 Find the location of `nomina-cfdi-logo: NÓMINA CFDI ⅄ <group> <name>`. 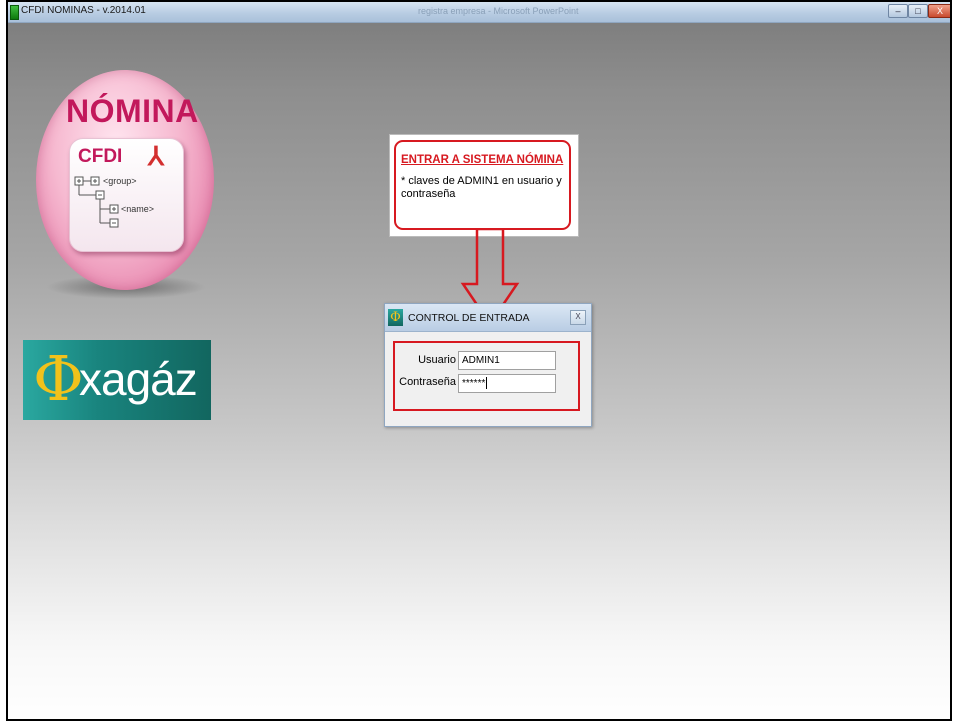

nomina-cfdi-logo: NÓMINA CFDI ⅄ <group> <name> is located at coordinates (125, 186).